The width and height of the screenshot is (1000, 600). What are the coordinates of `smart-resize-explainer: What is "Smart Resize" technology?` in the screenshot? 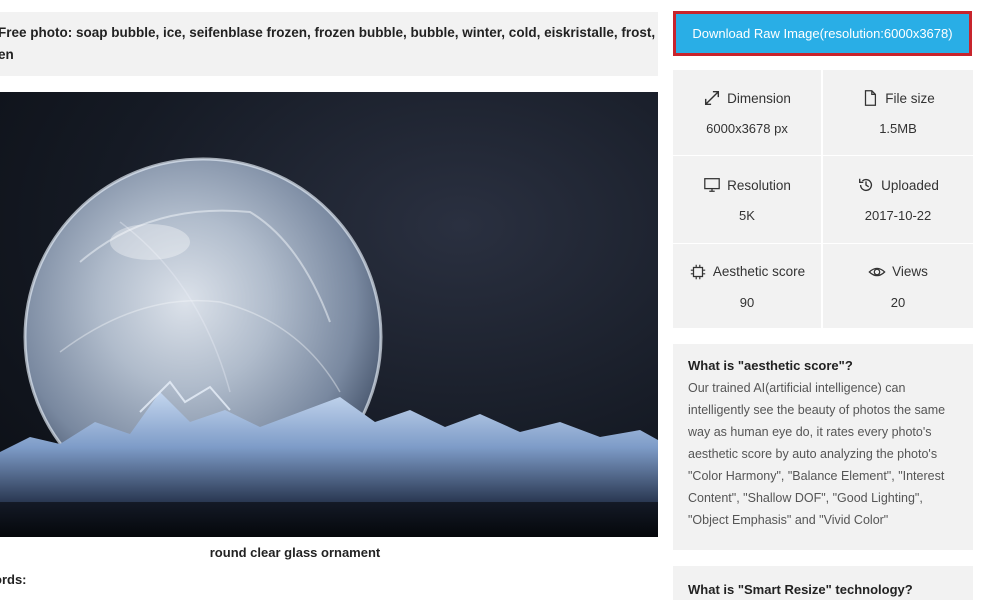 It's located at (823, 583).